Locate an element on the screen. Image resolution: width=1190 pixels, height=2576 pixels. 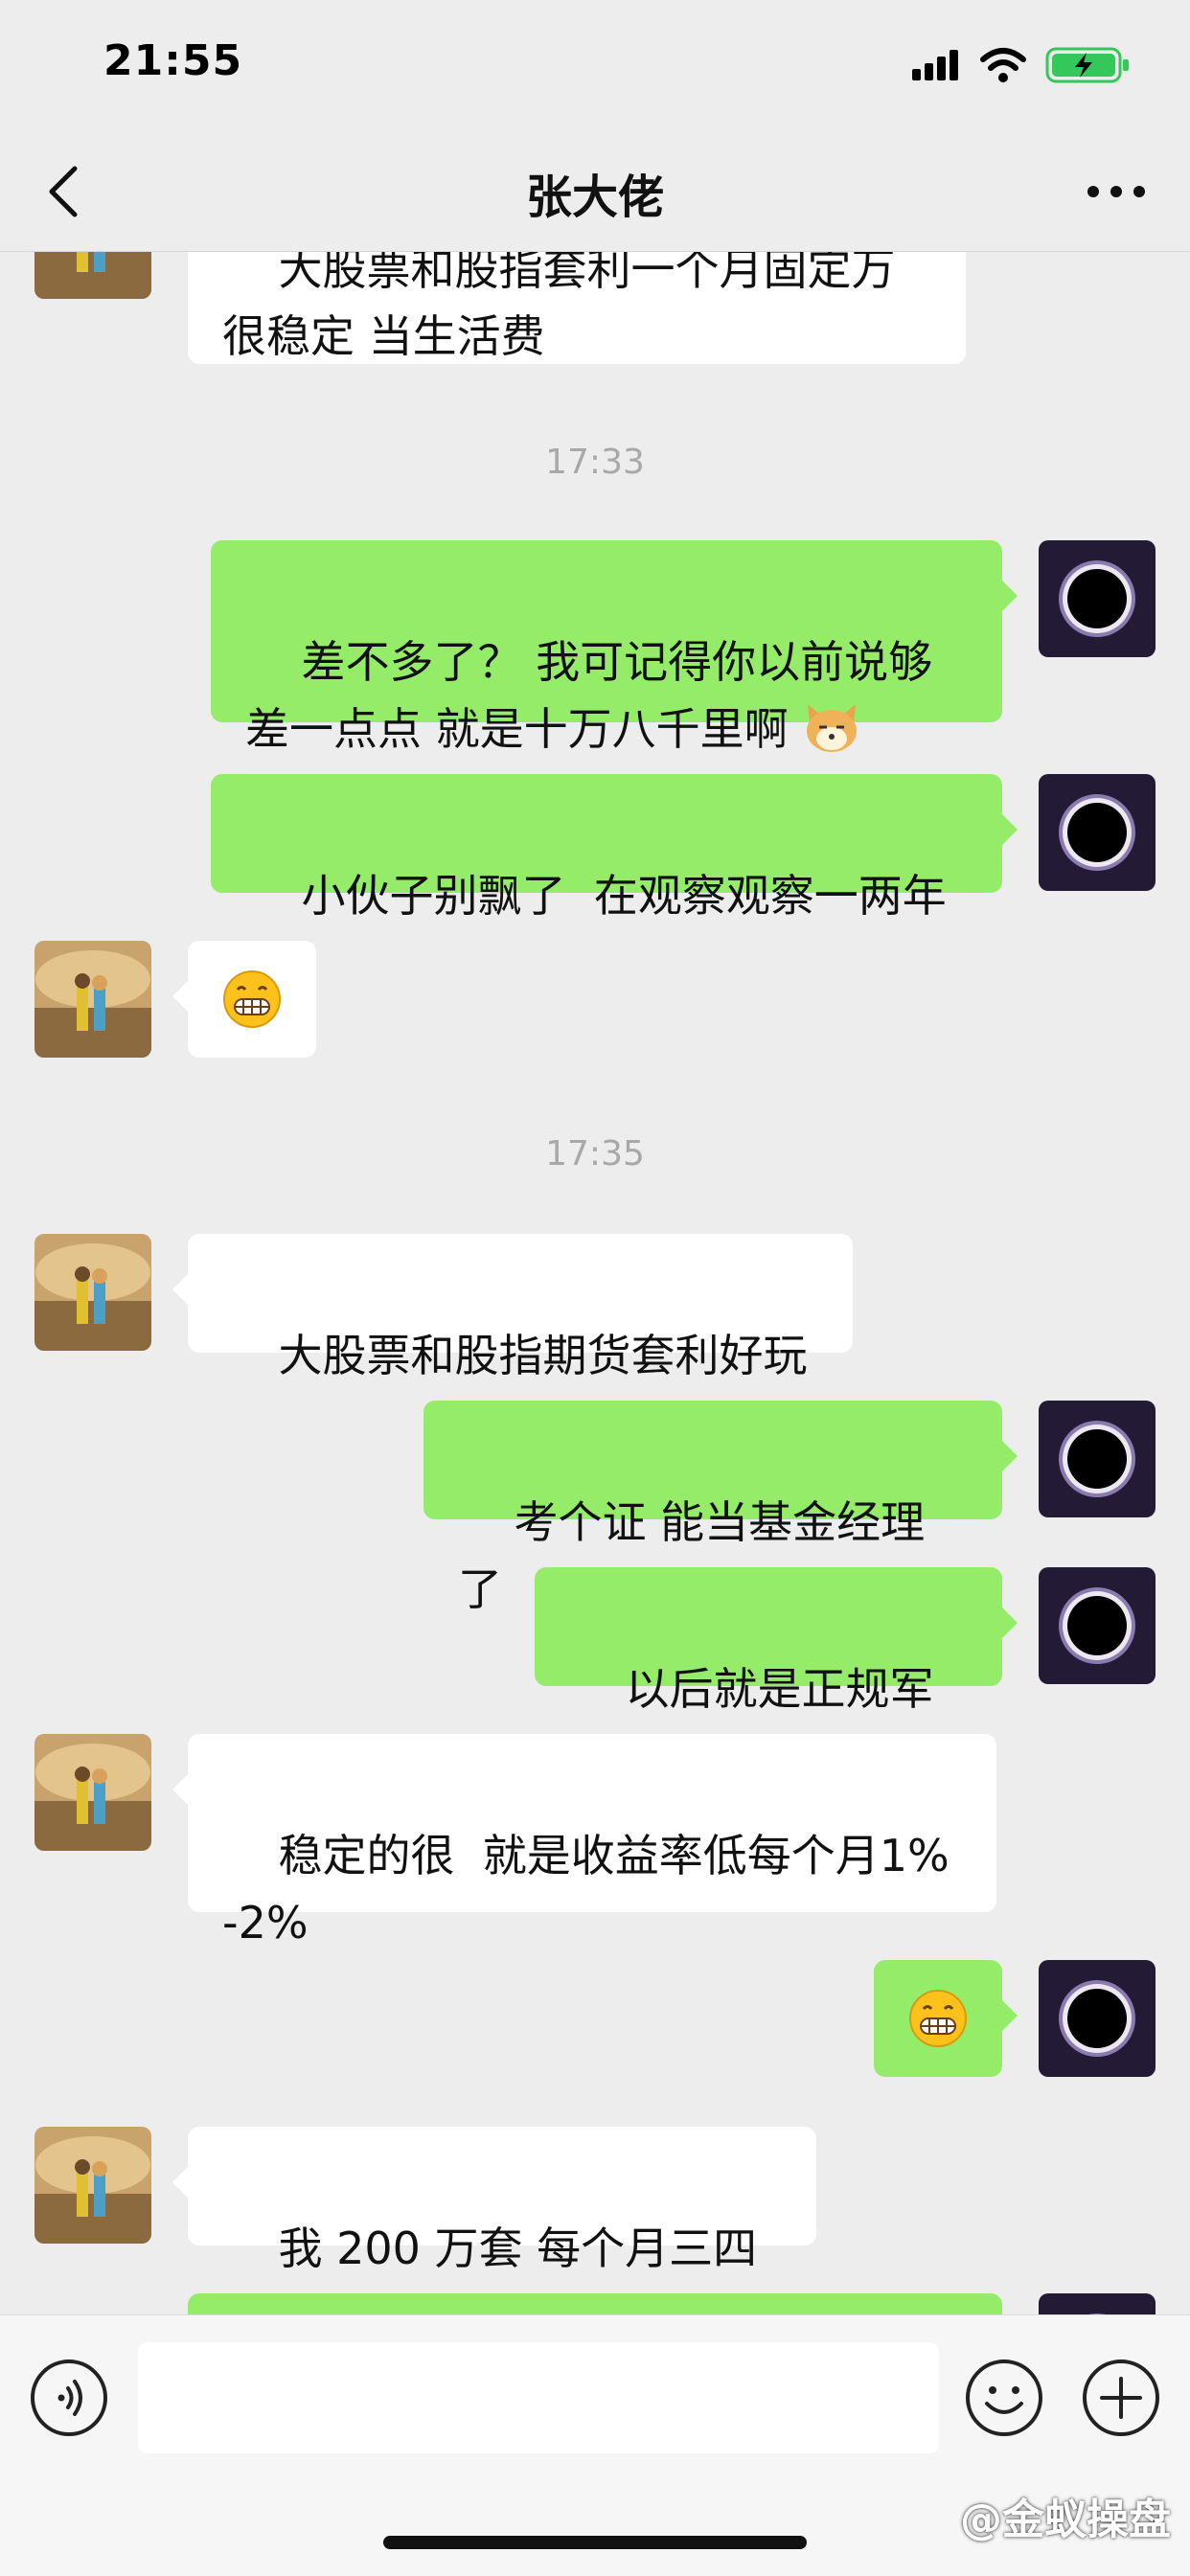
message-bubble-incoming: 大股票和股指套利一个月固定万 很稳定 当生活费 is located at coordinates (577, 307).